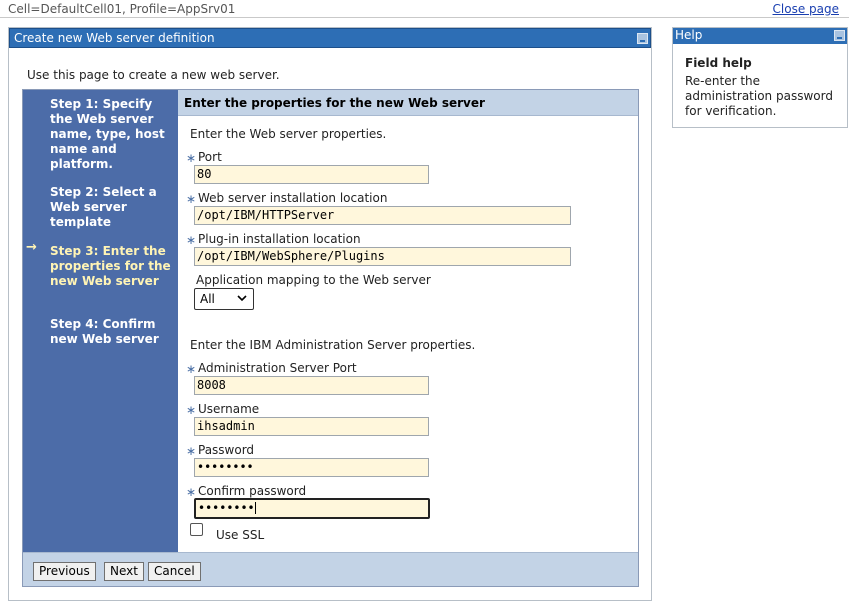 The image size is (849, 611). What do you see at coordinates (31, 247) in the screenshot?
I see `current-step-arrow-icon: →` at bounding box center [31, 247].